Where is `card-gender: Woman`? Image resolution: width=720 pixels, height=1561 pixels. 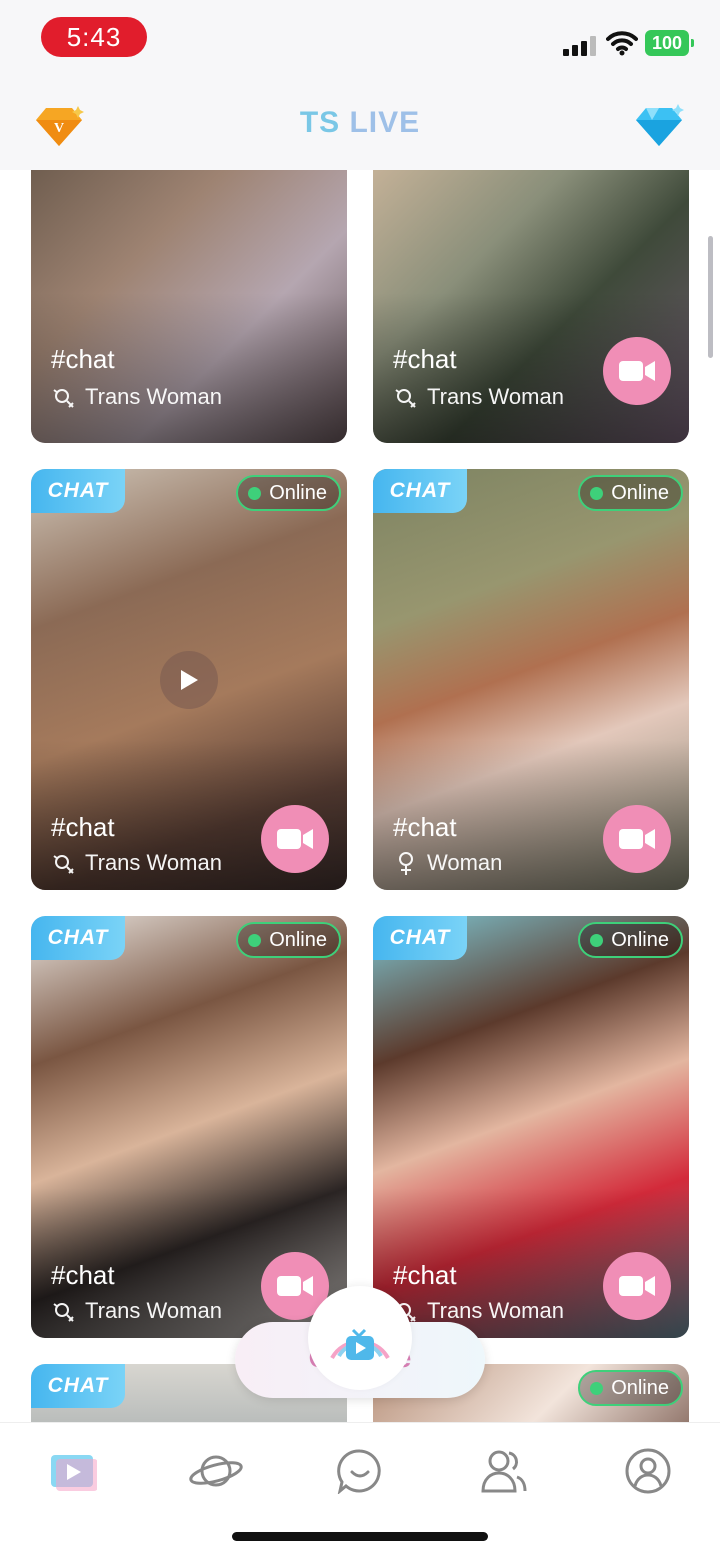 card-gender: Woman is located at coordinates (447, 863).